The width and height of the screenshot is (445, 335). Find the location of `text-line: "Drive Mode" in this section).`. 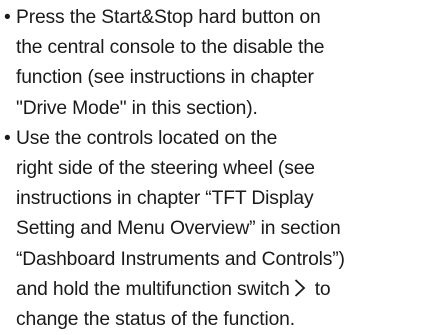

text-line: "Drive Mode" in this section). is located at coordinates (137, 108).